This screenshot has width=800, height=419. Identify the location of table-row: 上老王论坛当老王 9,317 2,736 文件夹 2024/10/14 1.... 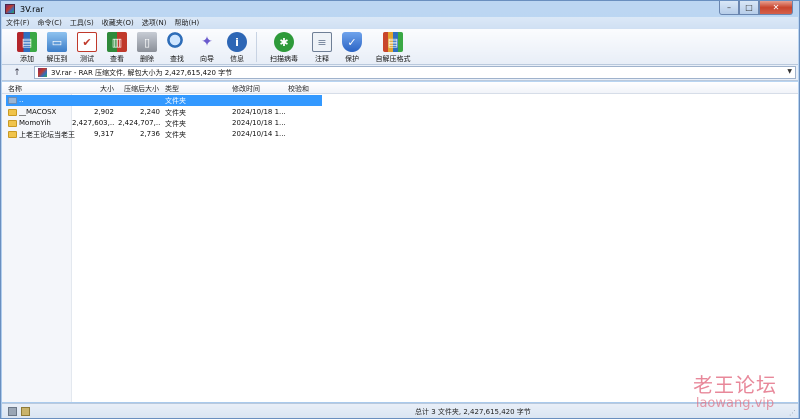
(164, 134).